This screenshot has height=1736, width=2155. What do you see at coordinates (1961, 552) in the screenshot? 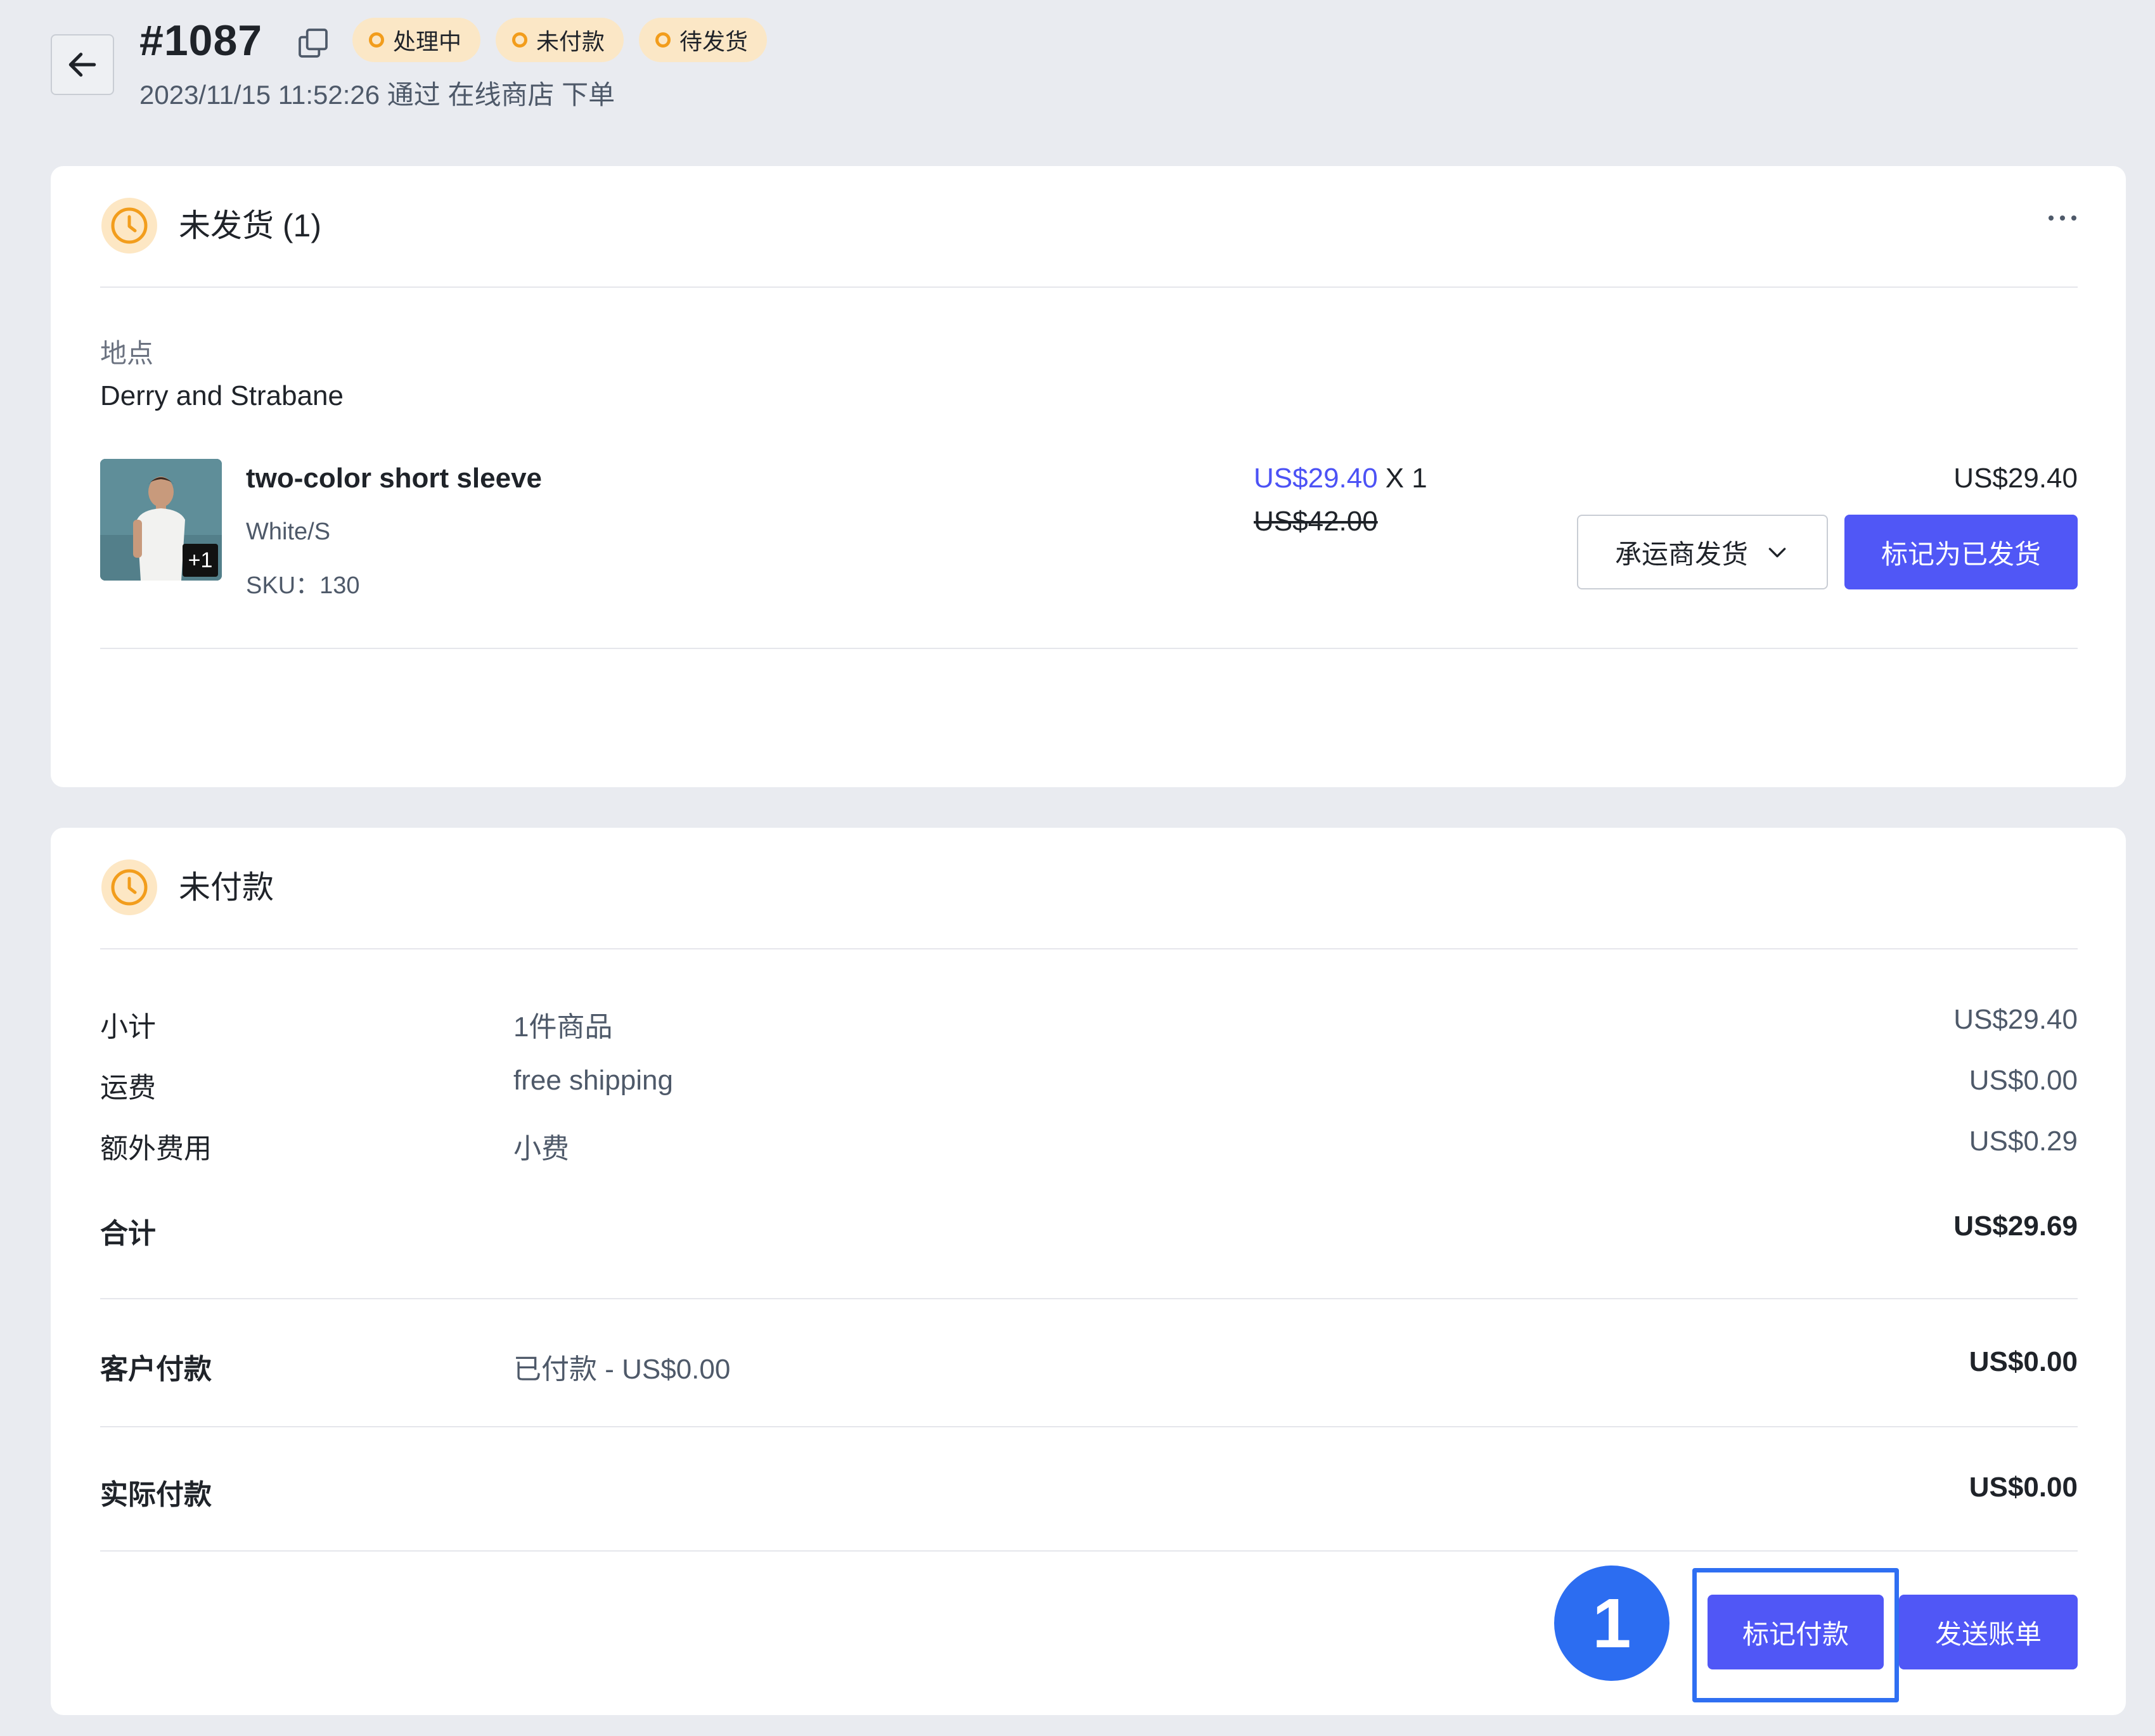
I see `mark-shipped-button: 标记为已发货` at bounding box center [1961, 552].